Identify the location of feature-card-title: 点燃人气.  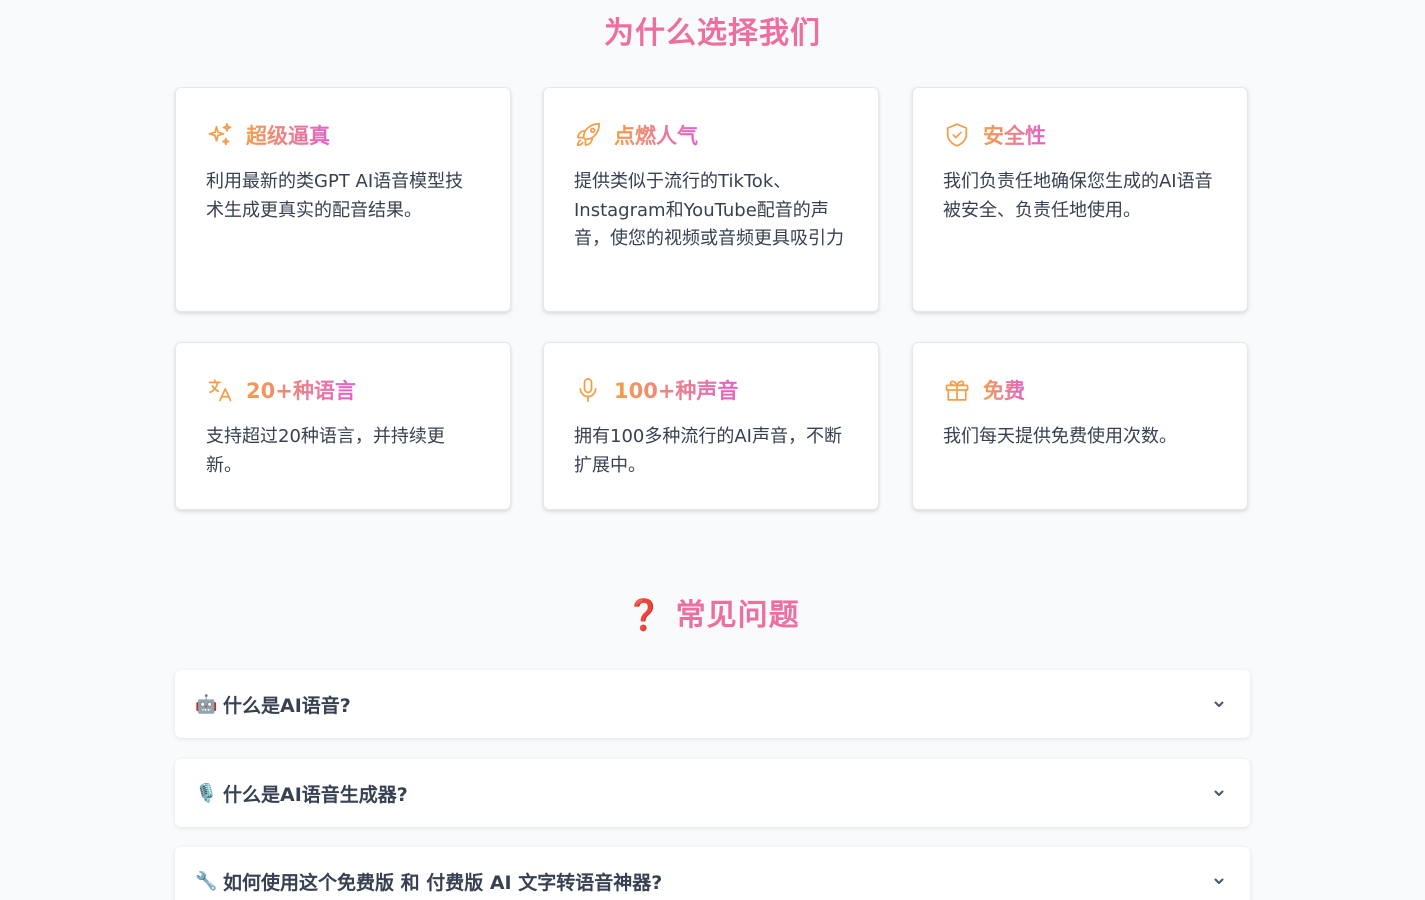
(656, 135).